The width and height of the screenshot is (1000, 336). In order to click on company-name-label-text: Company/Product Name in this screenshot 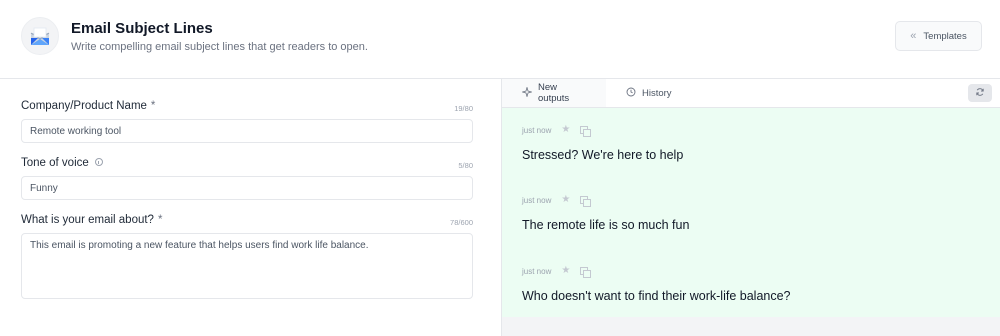, I will do `click(84, 106)`.